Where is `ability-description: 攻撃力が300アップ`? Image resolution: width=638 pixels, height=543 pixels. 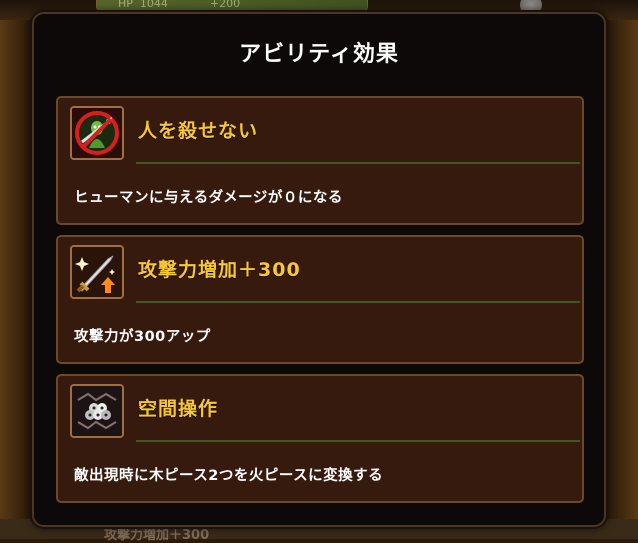 ability-description: 攻撃力が300アップ is located at coordinates (142, 337).